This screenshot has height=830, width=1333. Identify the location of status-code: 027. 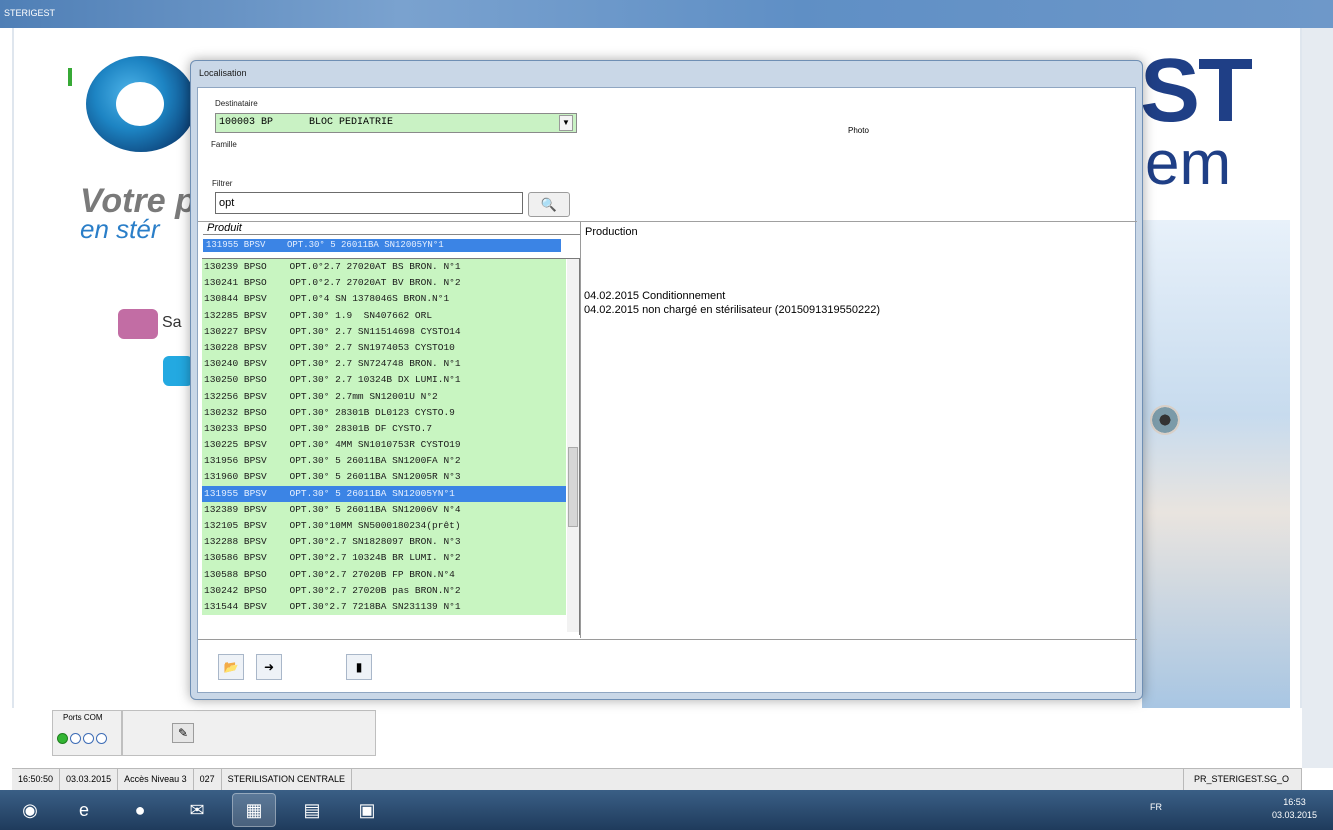
(208, 779).